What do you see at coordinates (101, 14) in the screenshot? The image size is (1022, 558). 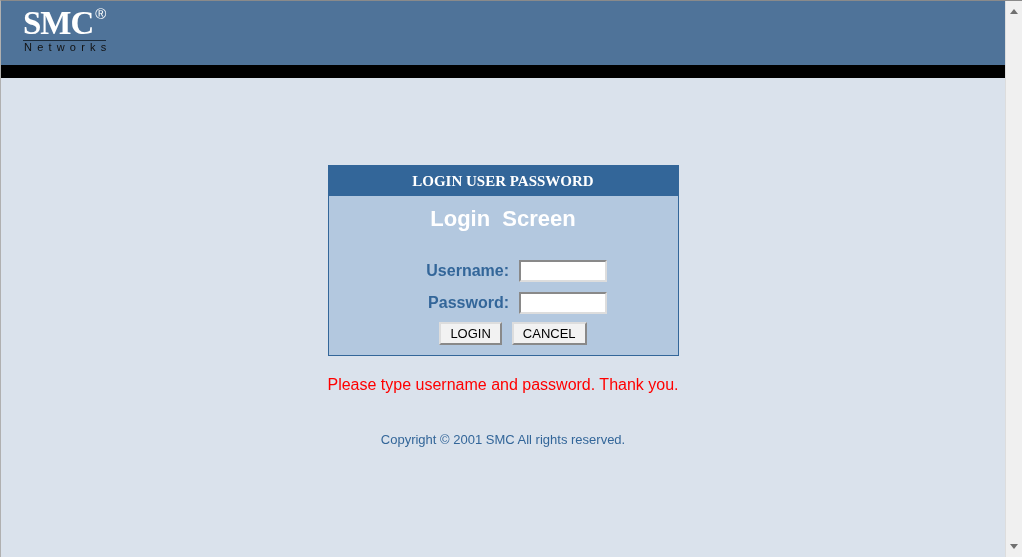 I see `registered-mark: ®` at bounding box center [101, 14].